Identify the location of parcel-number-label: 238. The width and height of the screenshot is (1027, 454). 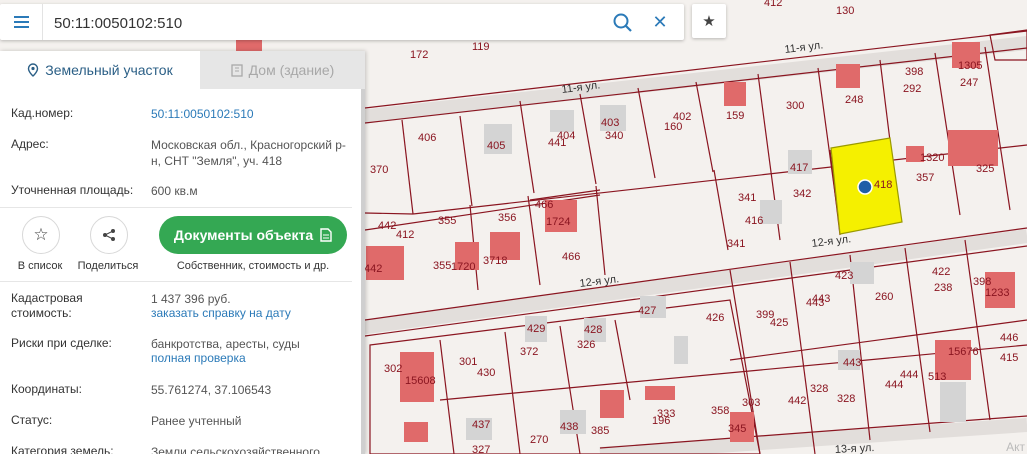
(943, 288).